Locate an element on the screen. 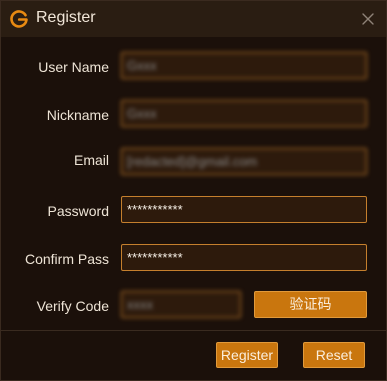 The image size is (387, 381). dialog-title: Register is located at coordinates (66, 17).